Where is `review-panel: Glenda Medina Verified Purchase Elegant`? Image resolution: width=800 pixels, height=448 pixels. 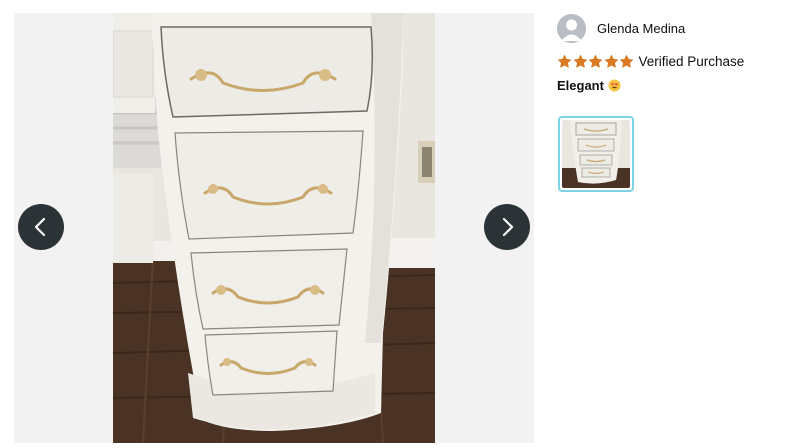 review-panel: Glenda Medina Verified Purchase Elegant is located at coordinates (672, 53).